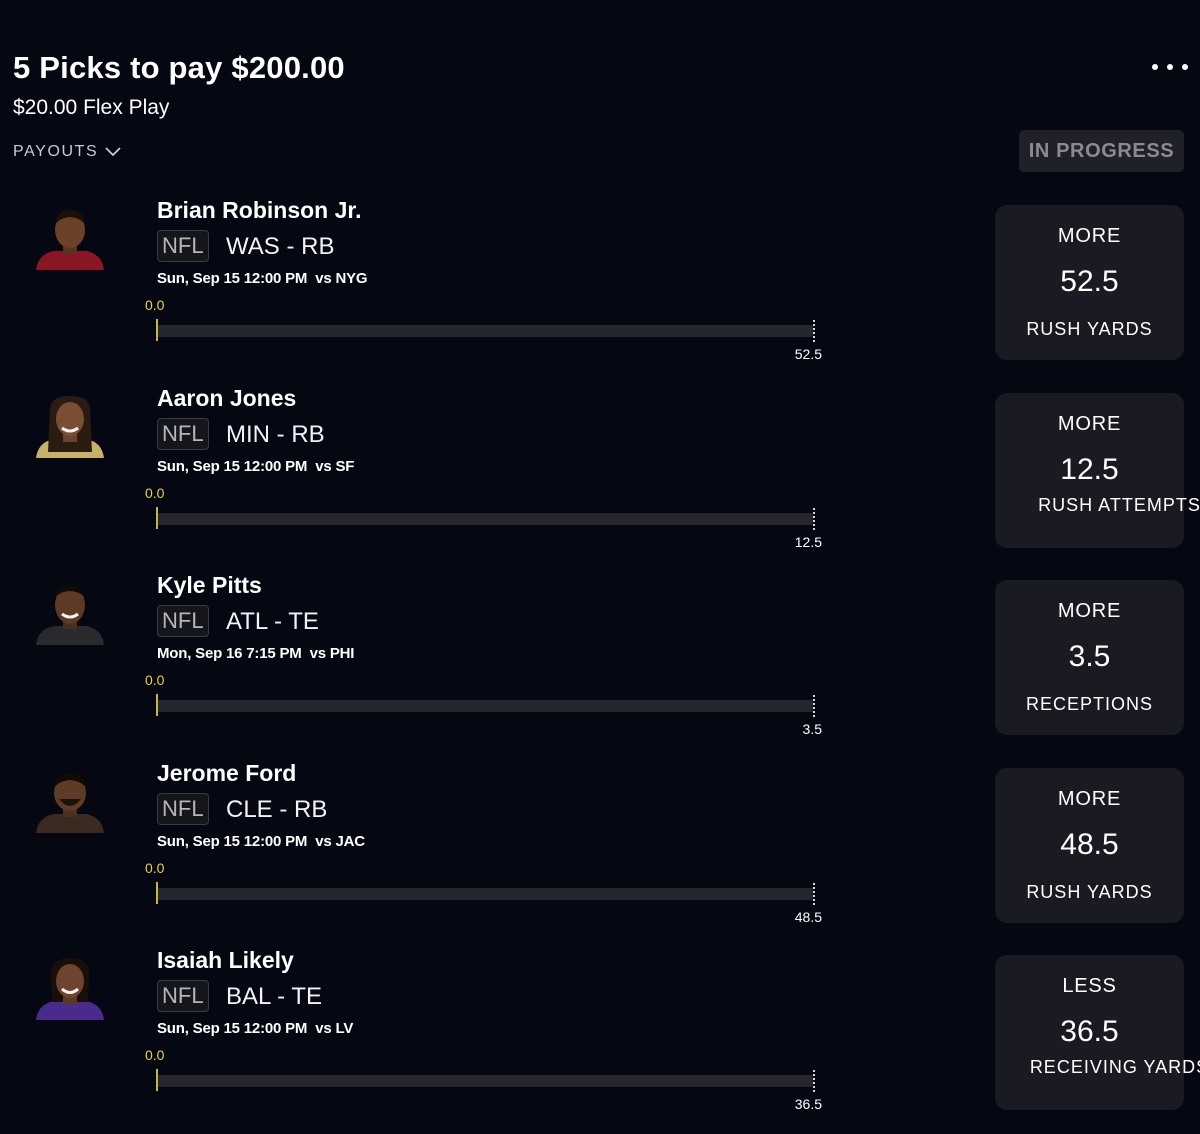 Image resolution: width=1200 pixels, height=1134 pixels. What do you see at coordinates (808, 1104) in the screenshot?
I see `target-value: 36.5` at bounding box center [808, 1104].